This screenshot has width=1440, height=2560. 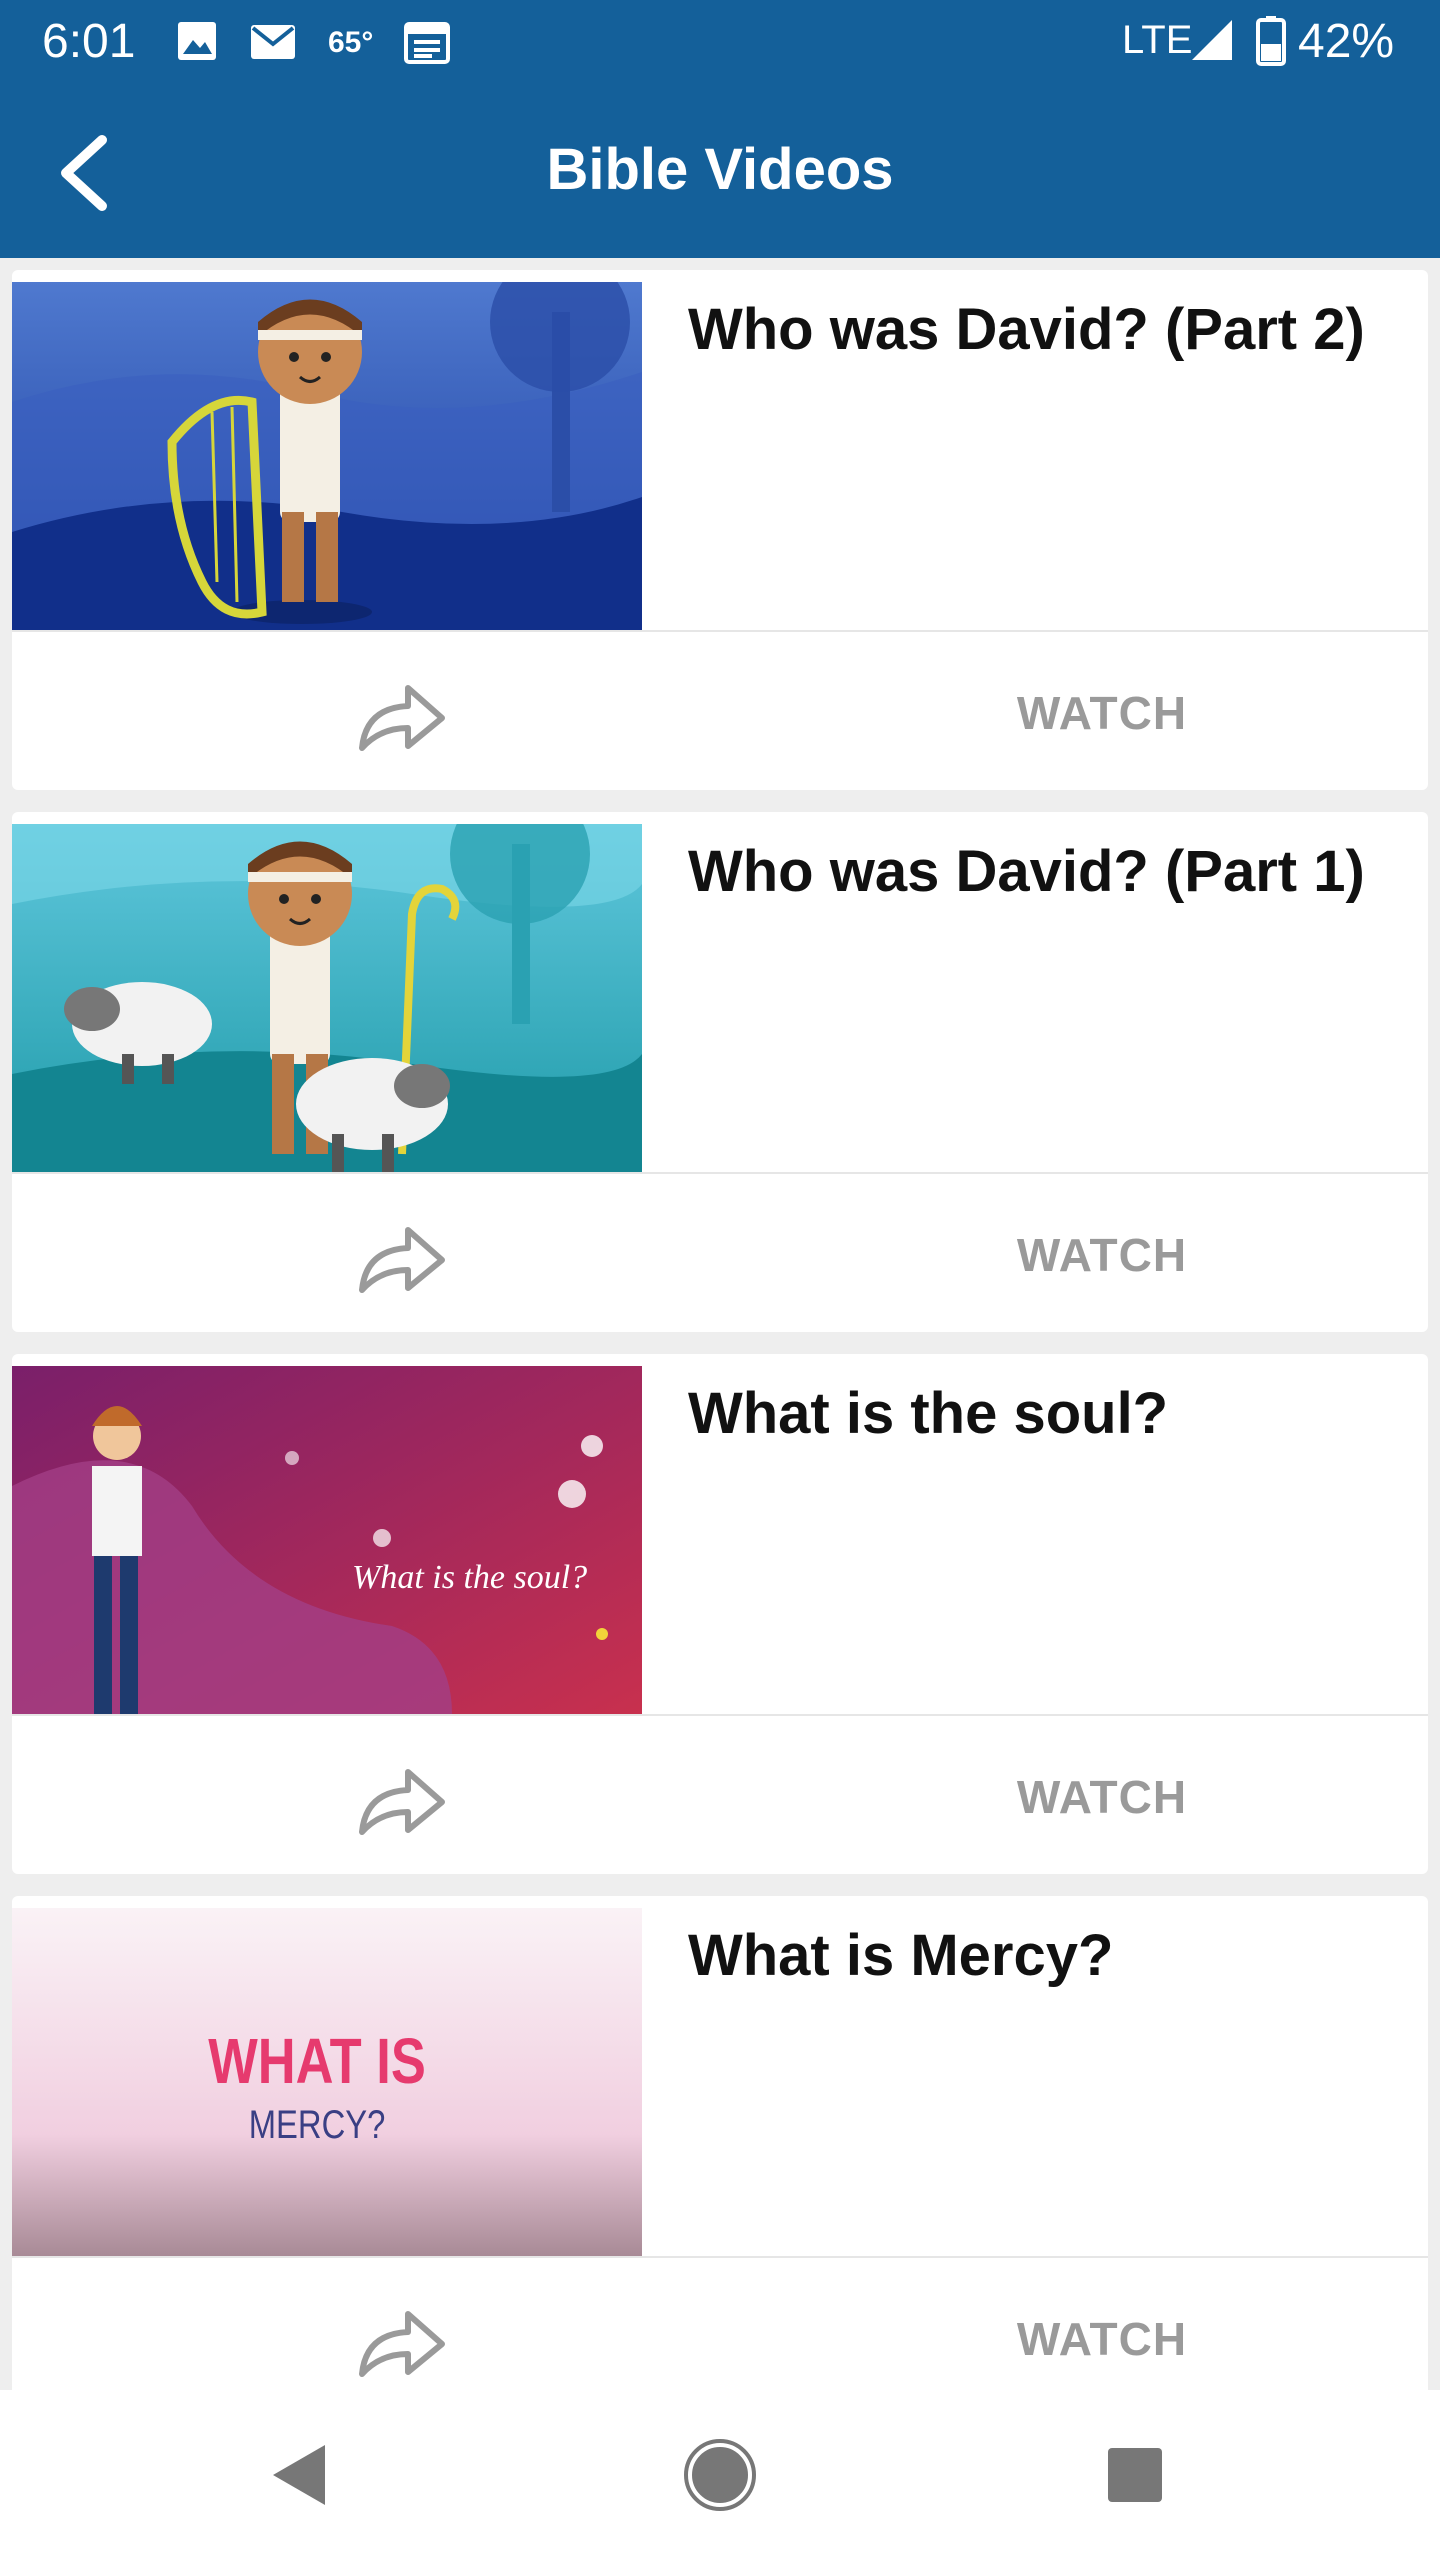 I want to click on status-time: 6:01, so click(x=89, y=41).